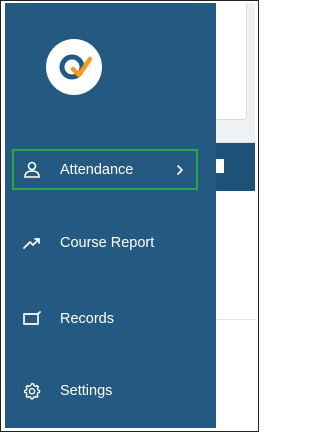  What do you see at coordinates (235, 167) in the screenshot?
I see `card-header-strip` at bounding box center [235, 167].